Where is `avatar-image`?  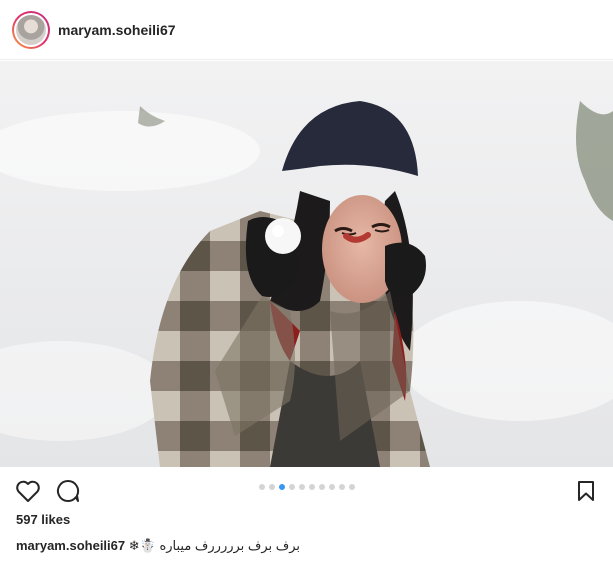
avatar-image is located at coordinates (31, 29).